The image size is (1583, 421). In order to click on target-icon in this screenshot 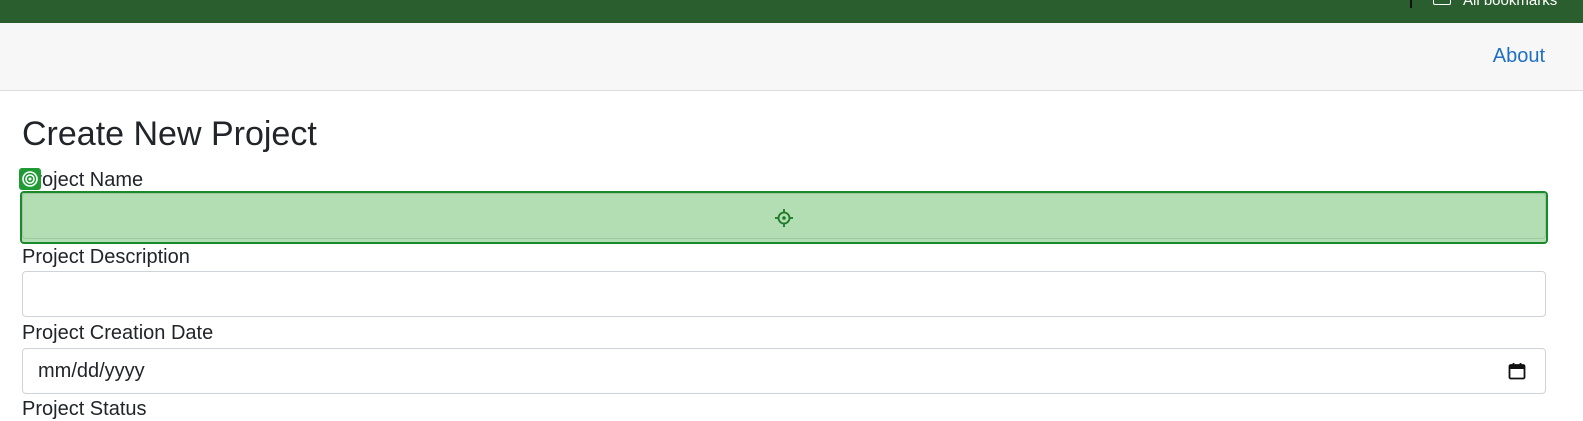, I will do `click(30, 179)`.